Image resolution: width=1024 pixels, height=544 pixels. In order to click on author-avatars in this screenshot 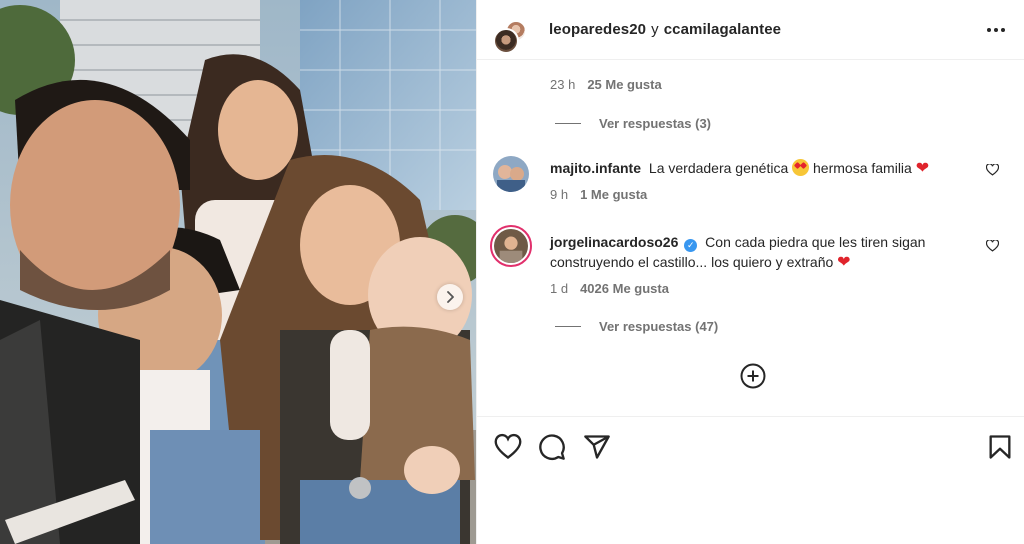, I will do `click(513, 32)`.